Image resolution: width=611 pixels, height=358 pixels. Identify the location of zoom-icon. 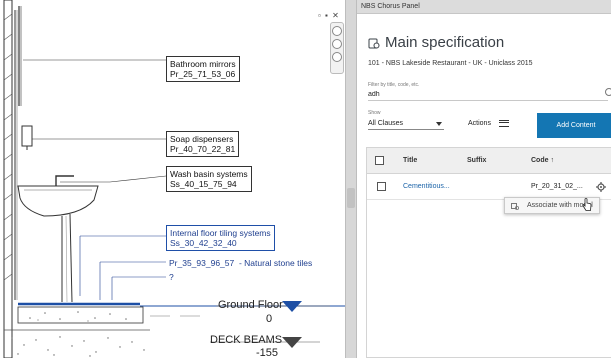
(337, 44).